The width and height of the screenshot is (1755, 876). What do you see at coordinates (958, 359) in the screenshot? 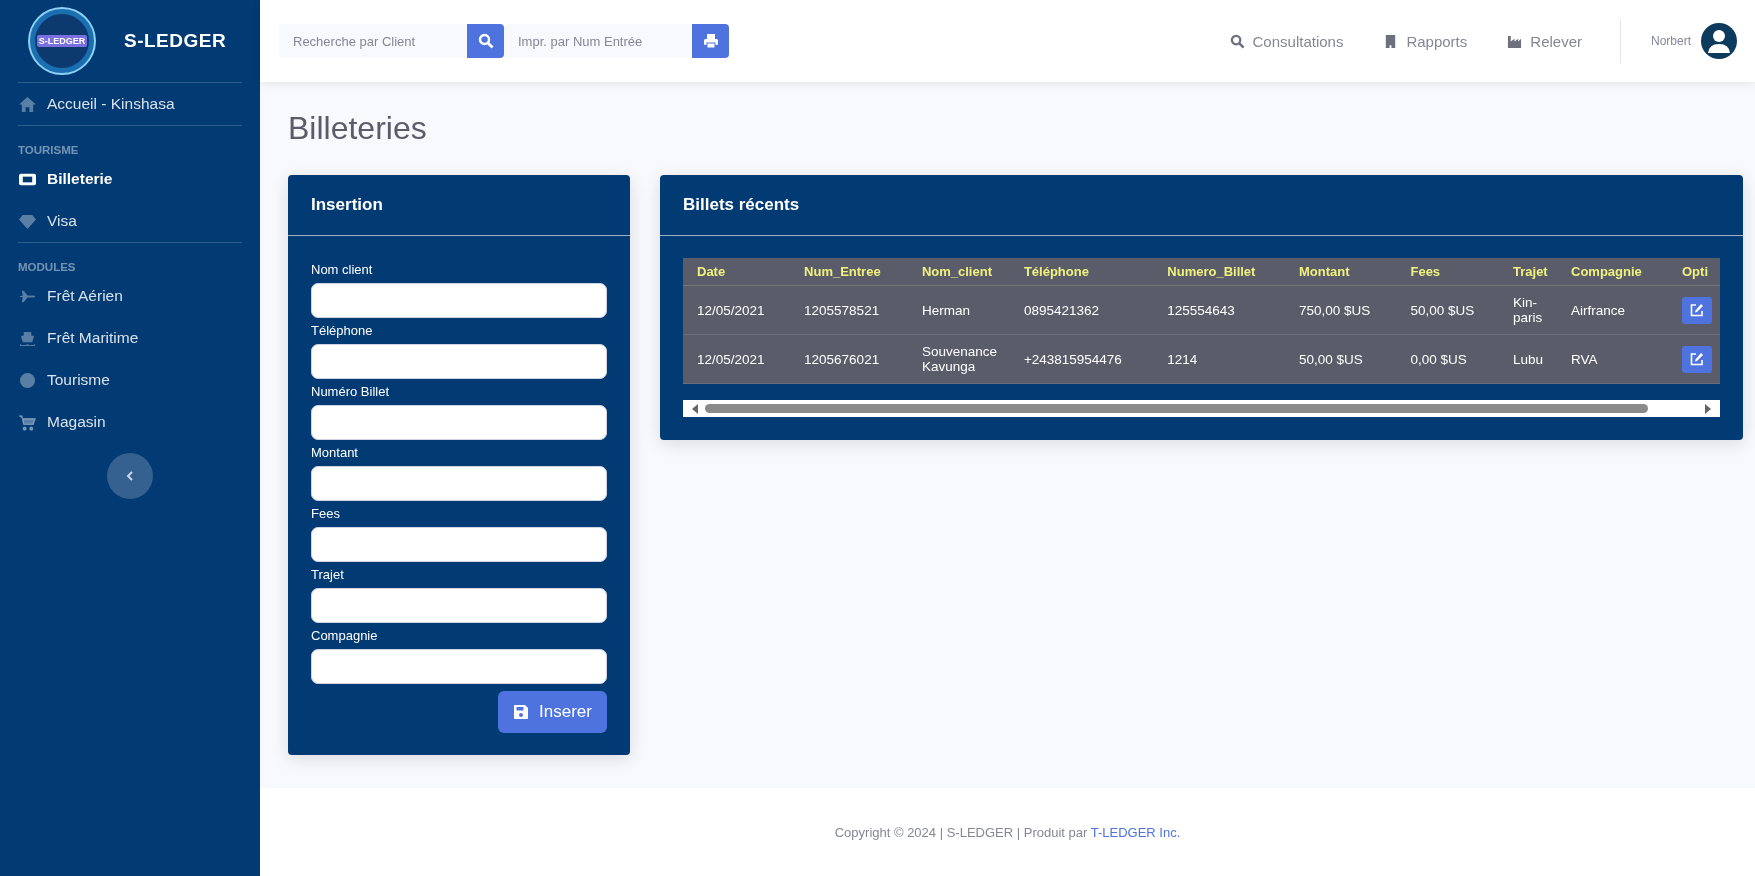
I see `table-cell: Souvenance Kavunga` at bounding box center [958, 359].